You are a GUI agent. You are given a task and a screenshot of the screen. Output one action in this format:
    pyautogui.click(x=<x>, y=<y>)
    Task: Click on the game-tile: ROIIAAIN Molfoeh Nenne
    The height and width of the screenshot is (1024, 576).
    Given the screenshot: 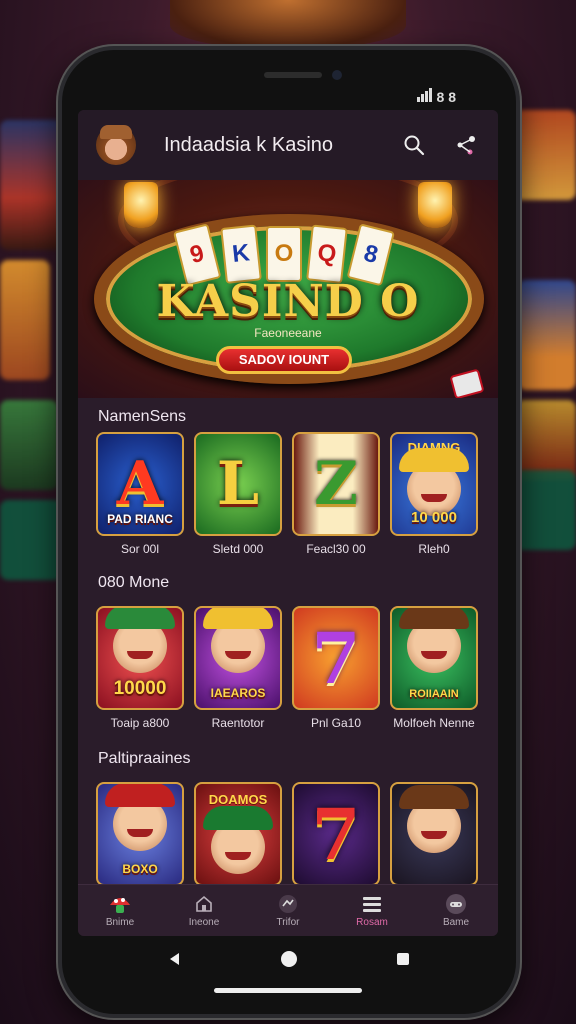 What is the action you would take?
    pyautogui.click(x=434, y=671)
    